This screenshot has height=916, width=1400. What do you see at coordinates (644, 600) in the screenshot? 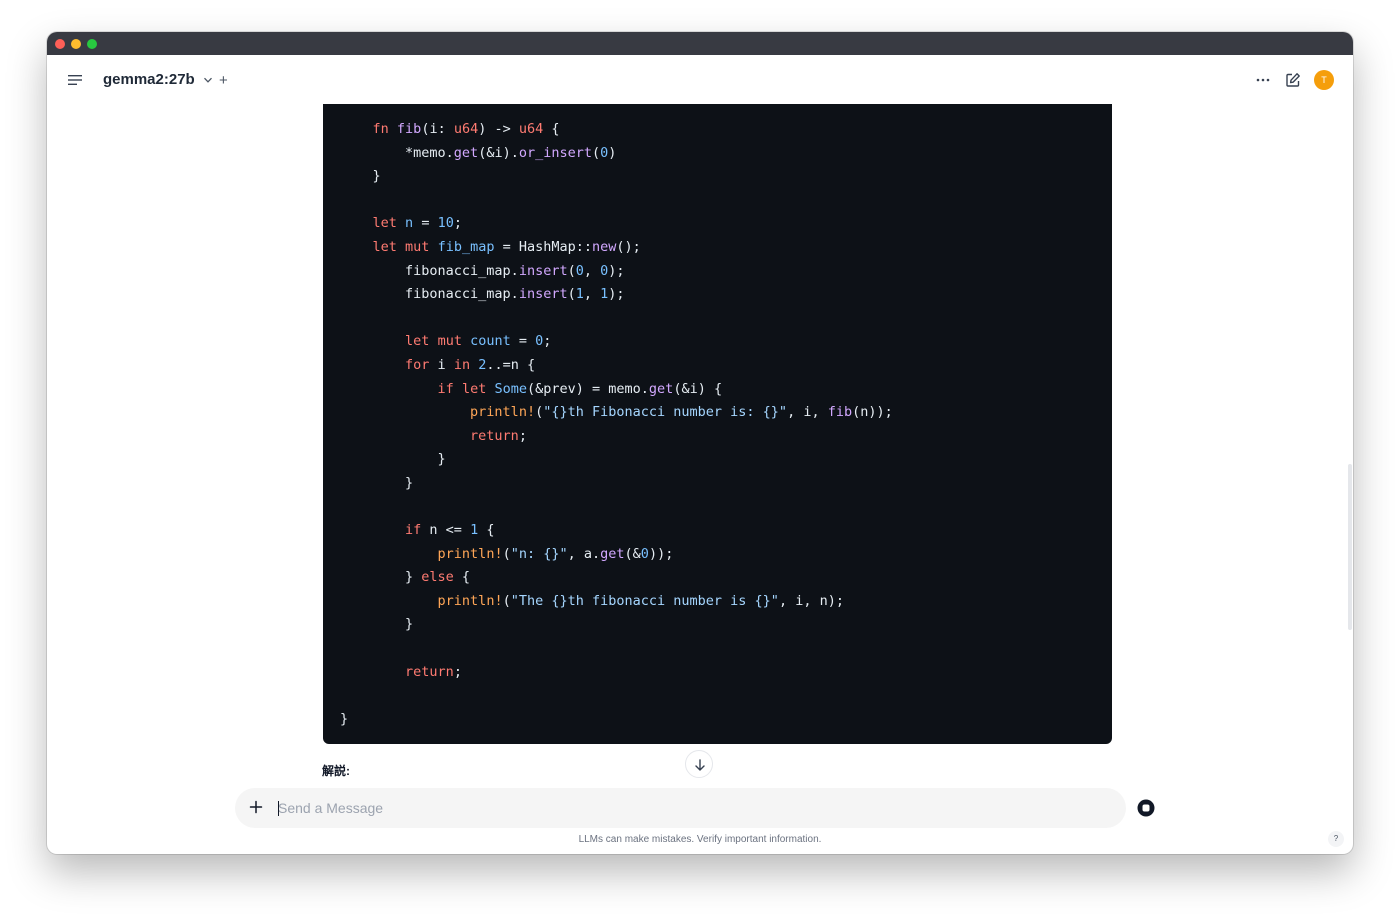
I see `code-token: "The {}th fibonacci number is {}"` at bounding box center [644, 600].